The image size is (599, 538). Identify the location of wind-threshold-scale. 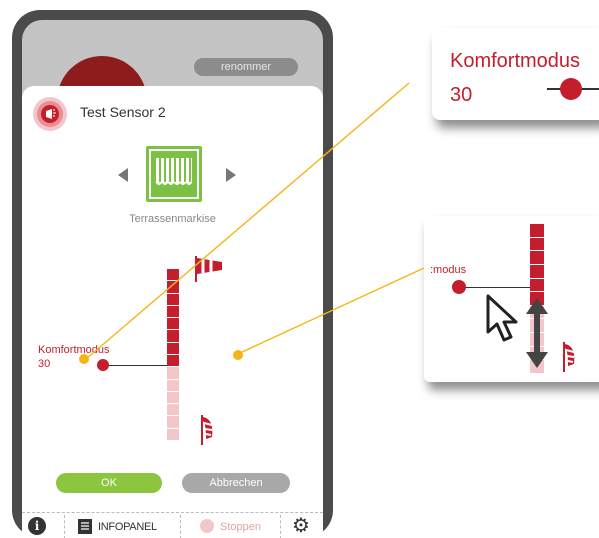
(173, 355).